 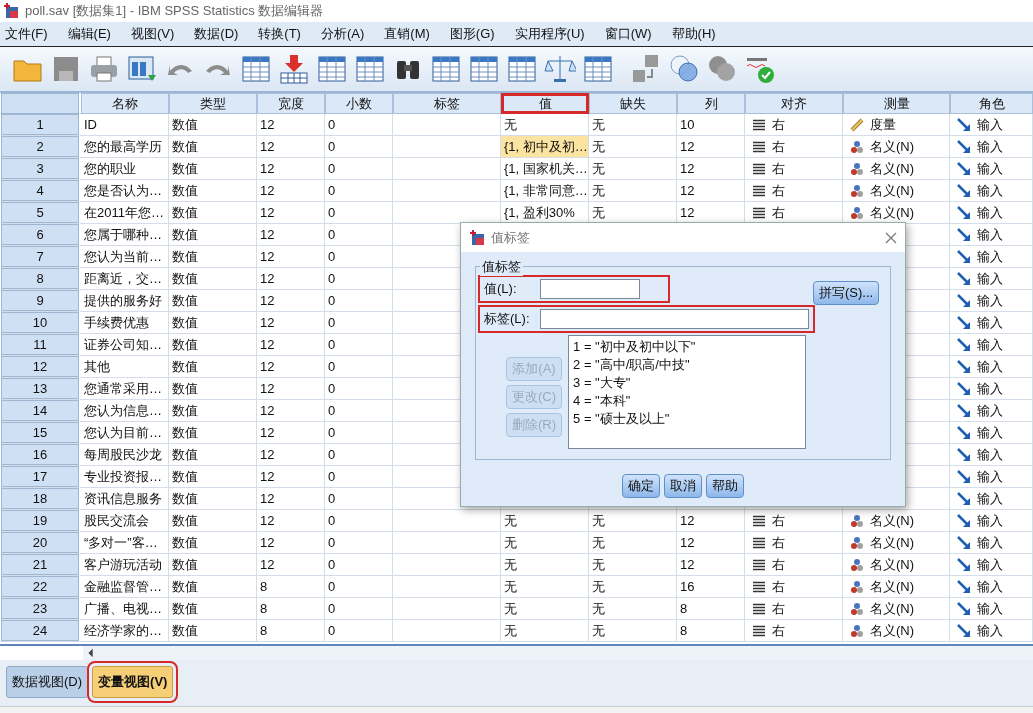 I want to click on column-header: 小数, so click(x=359, y=103).